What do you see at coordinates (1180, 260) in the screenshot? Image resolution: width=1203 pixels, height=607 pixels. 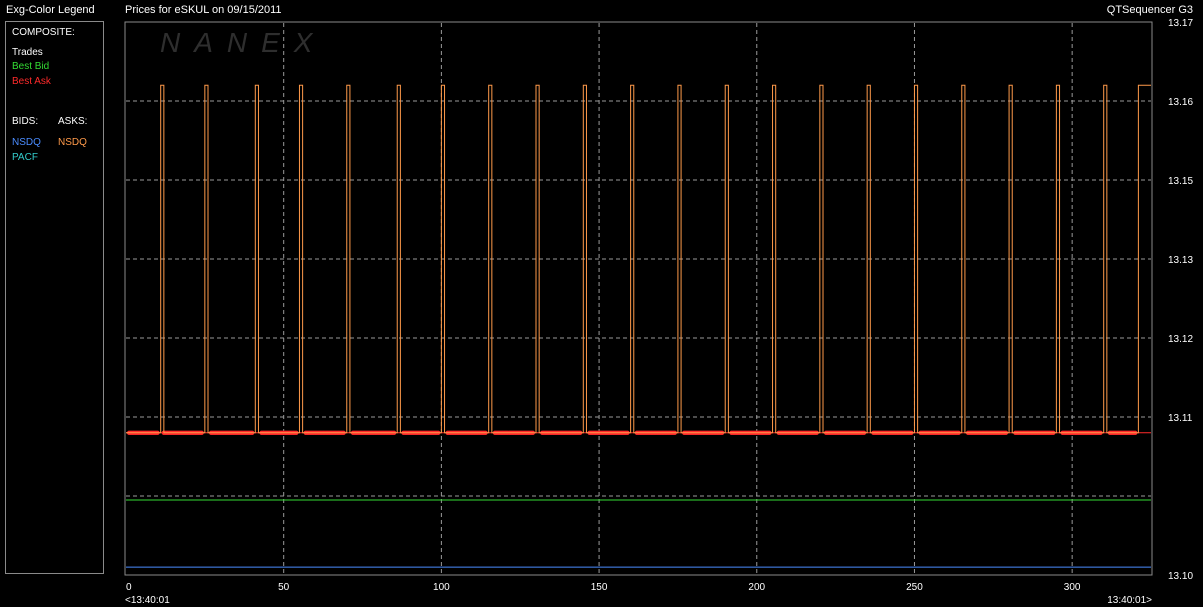 I see `y-tick-label: 13.13` at bounding box center [1180, 260].